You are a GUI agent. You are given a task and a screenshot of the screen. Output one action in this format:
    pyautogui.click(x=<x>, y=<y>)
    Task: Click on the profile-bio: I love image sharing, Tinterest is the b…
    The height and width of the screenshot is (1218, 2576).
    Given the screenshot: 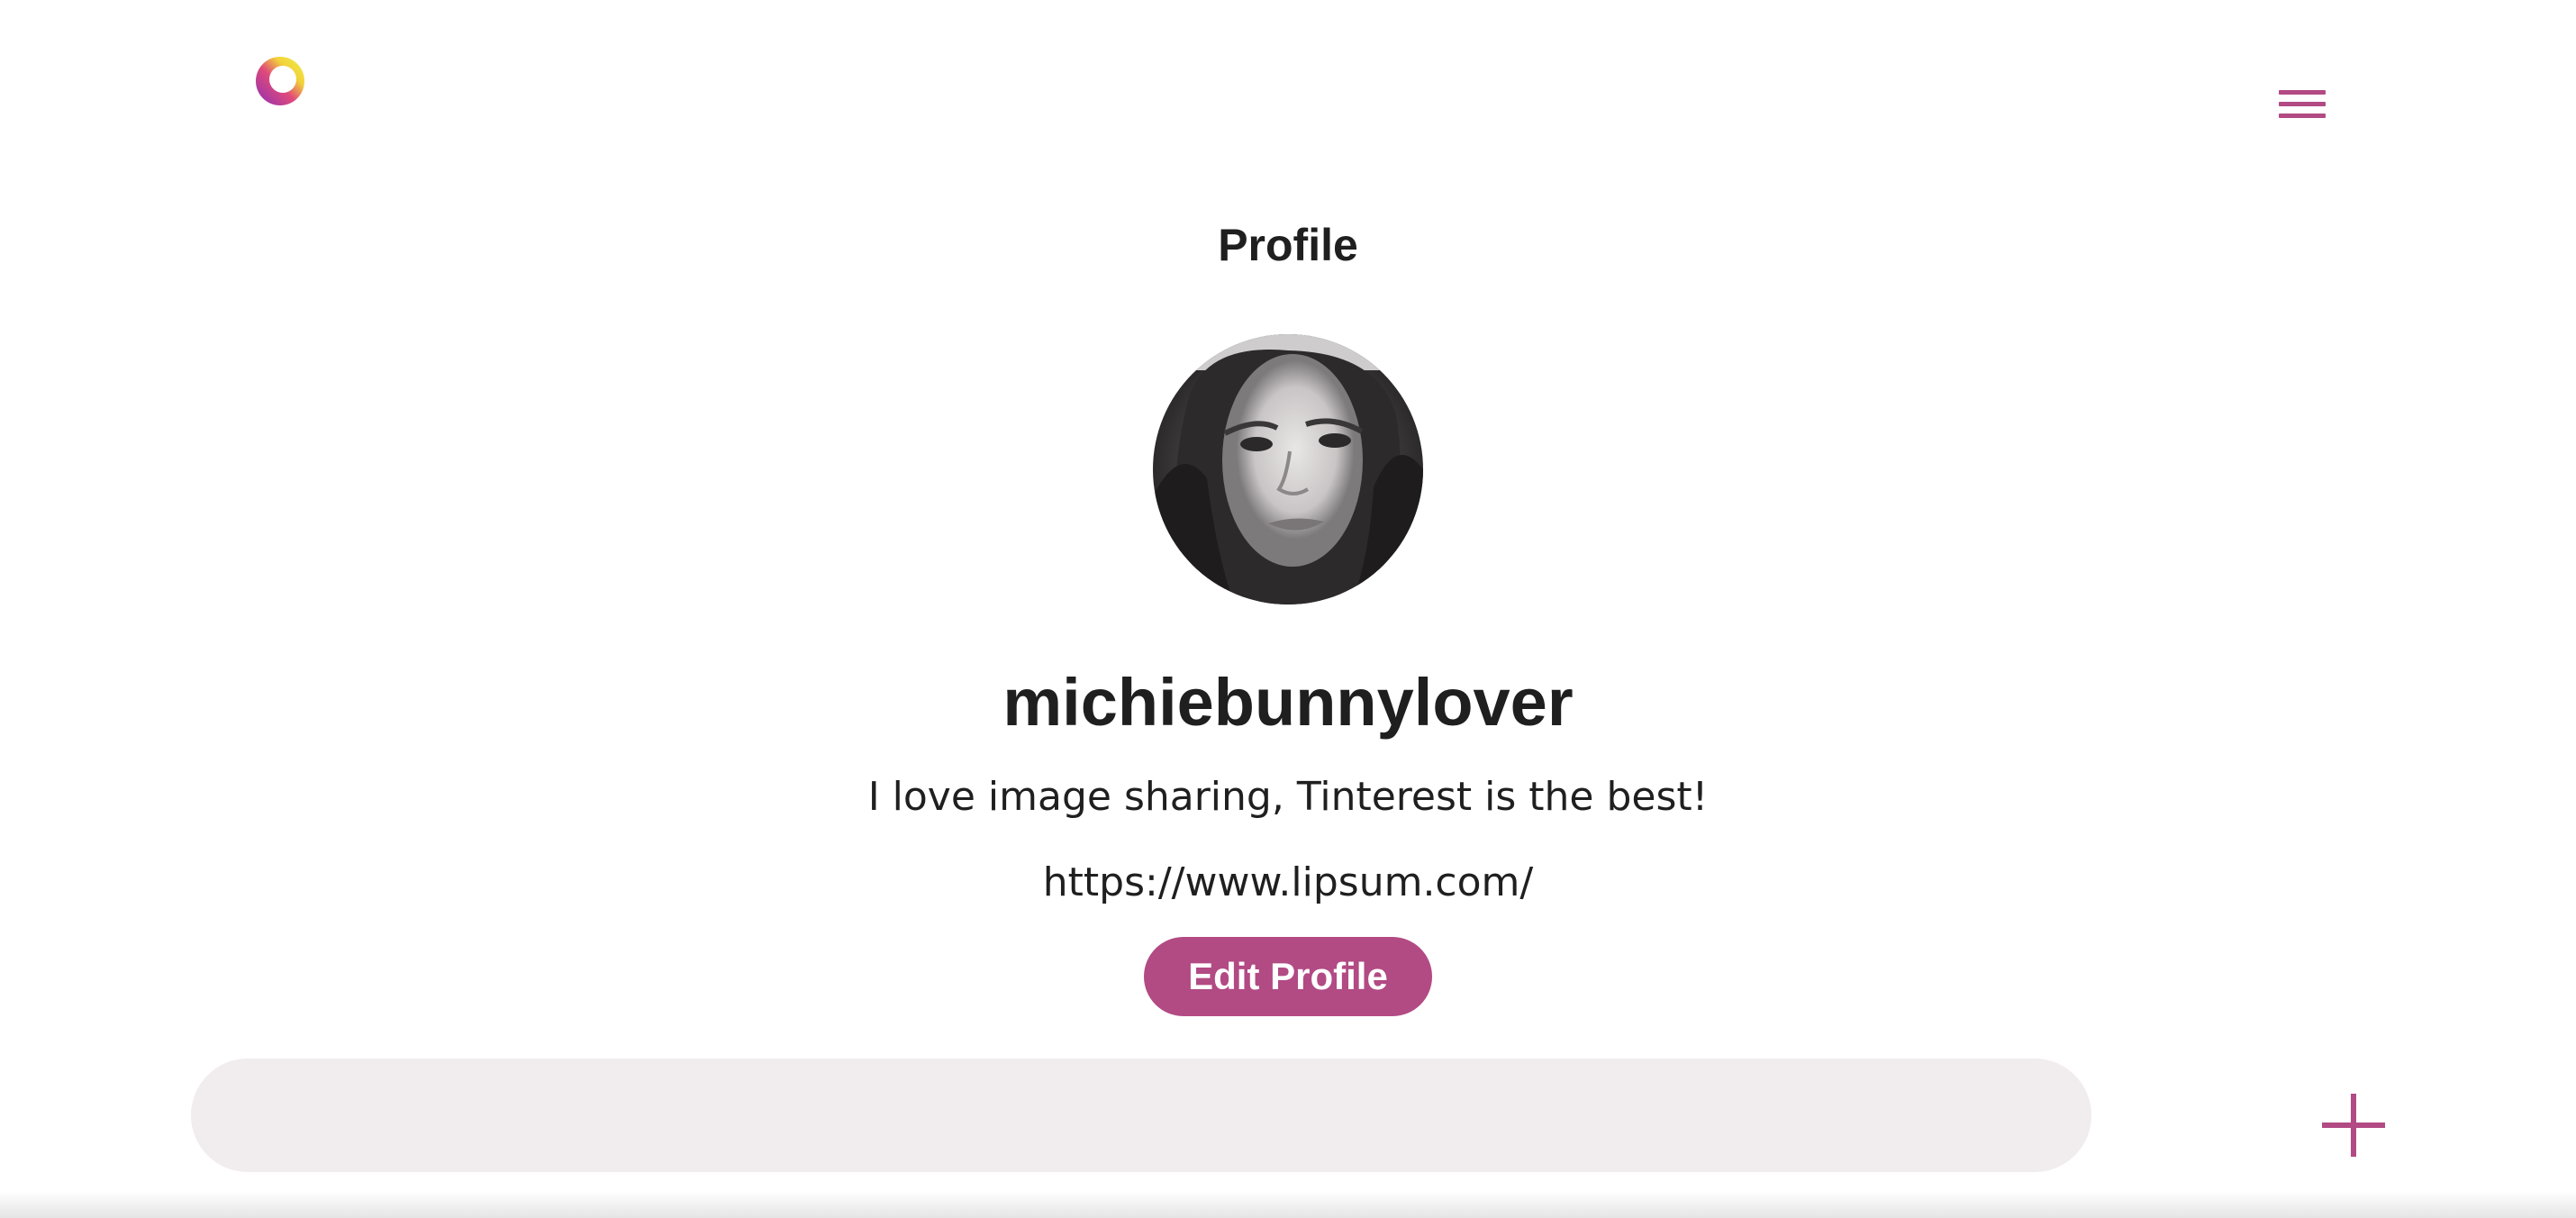 What is the action you would take?
    pyautogui.click(x=1288, y=797)
    